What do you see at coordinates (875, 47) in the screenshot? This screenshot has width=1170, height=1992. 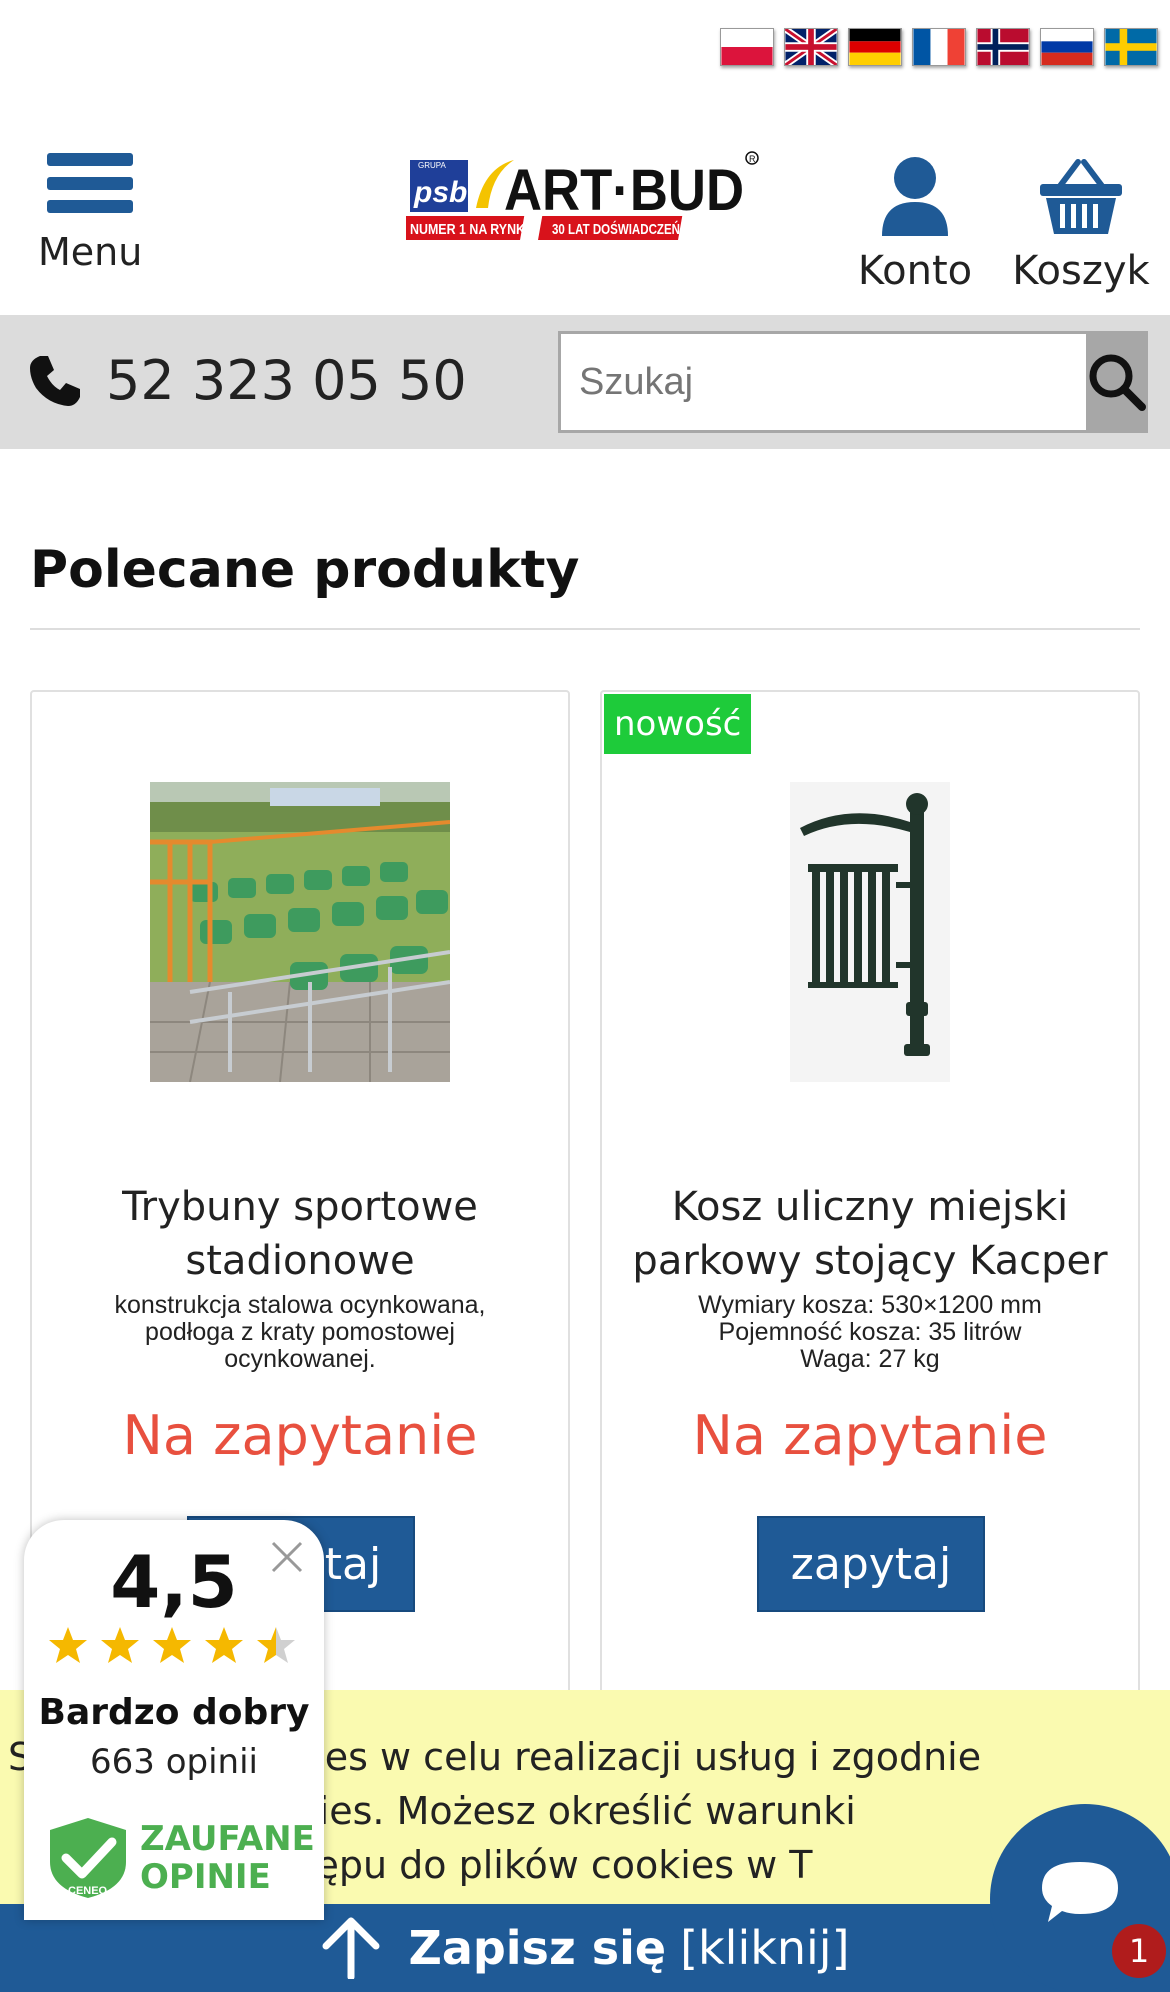 I see `flag-de-icon` at bounding box center [875, 47].